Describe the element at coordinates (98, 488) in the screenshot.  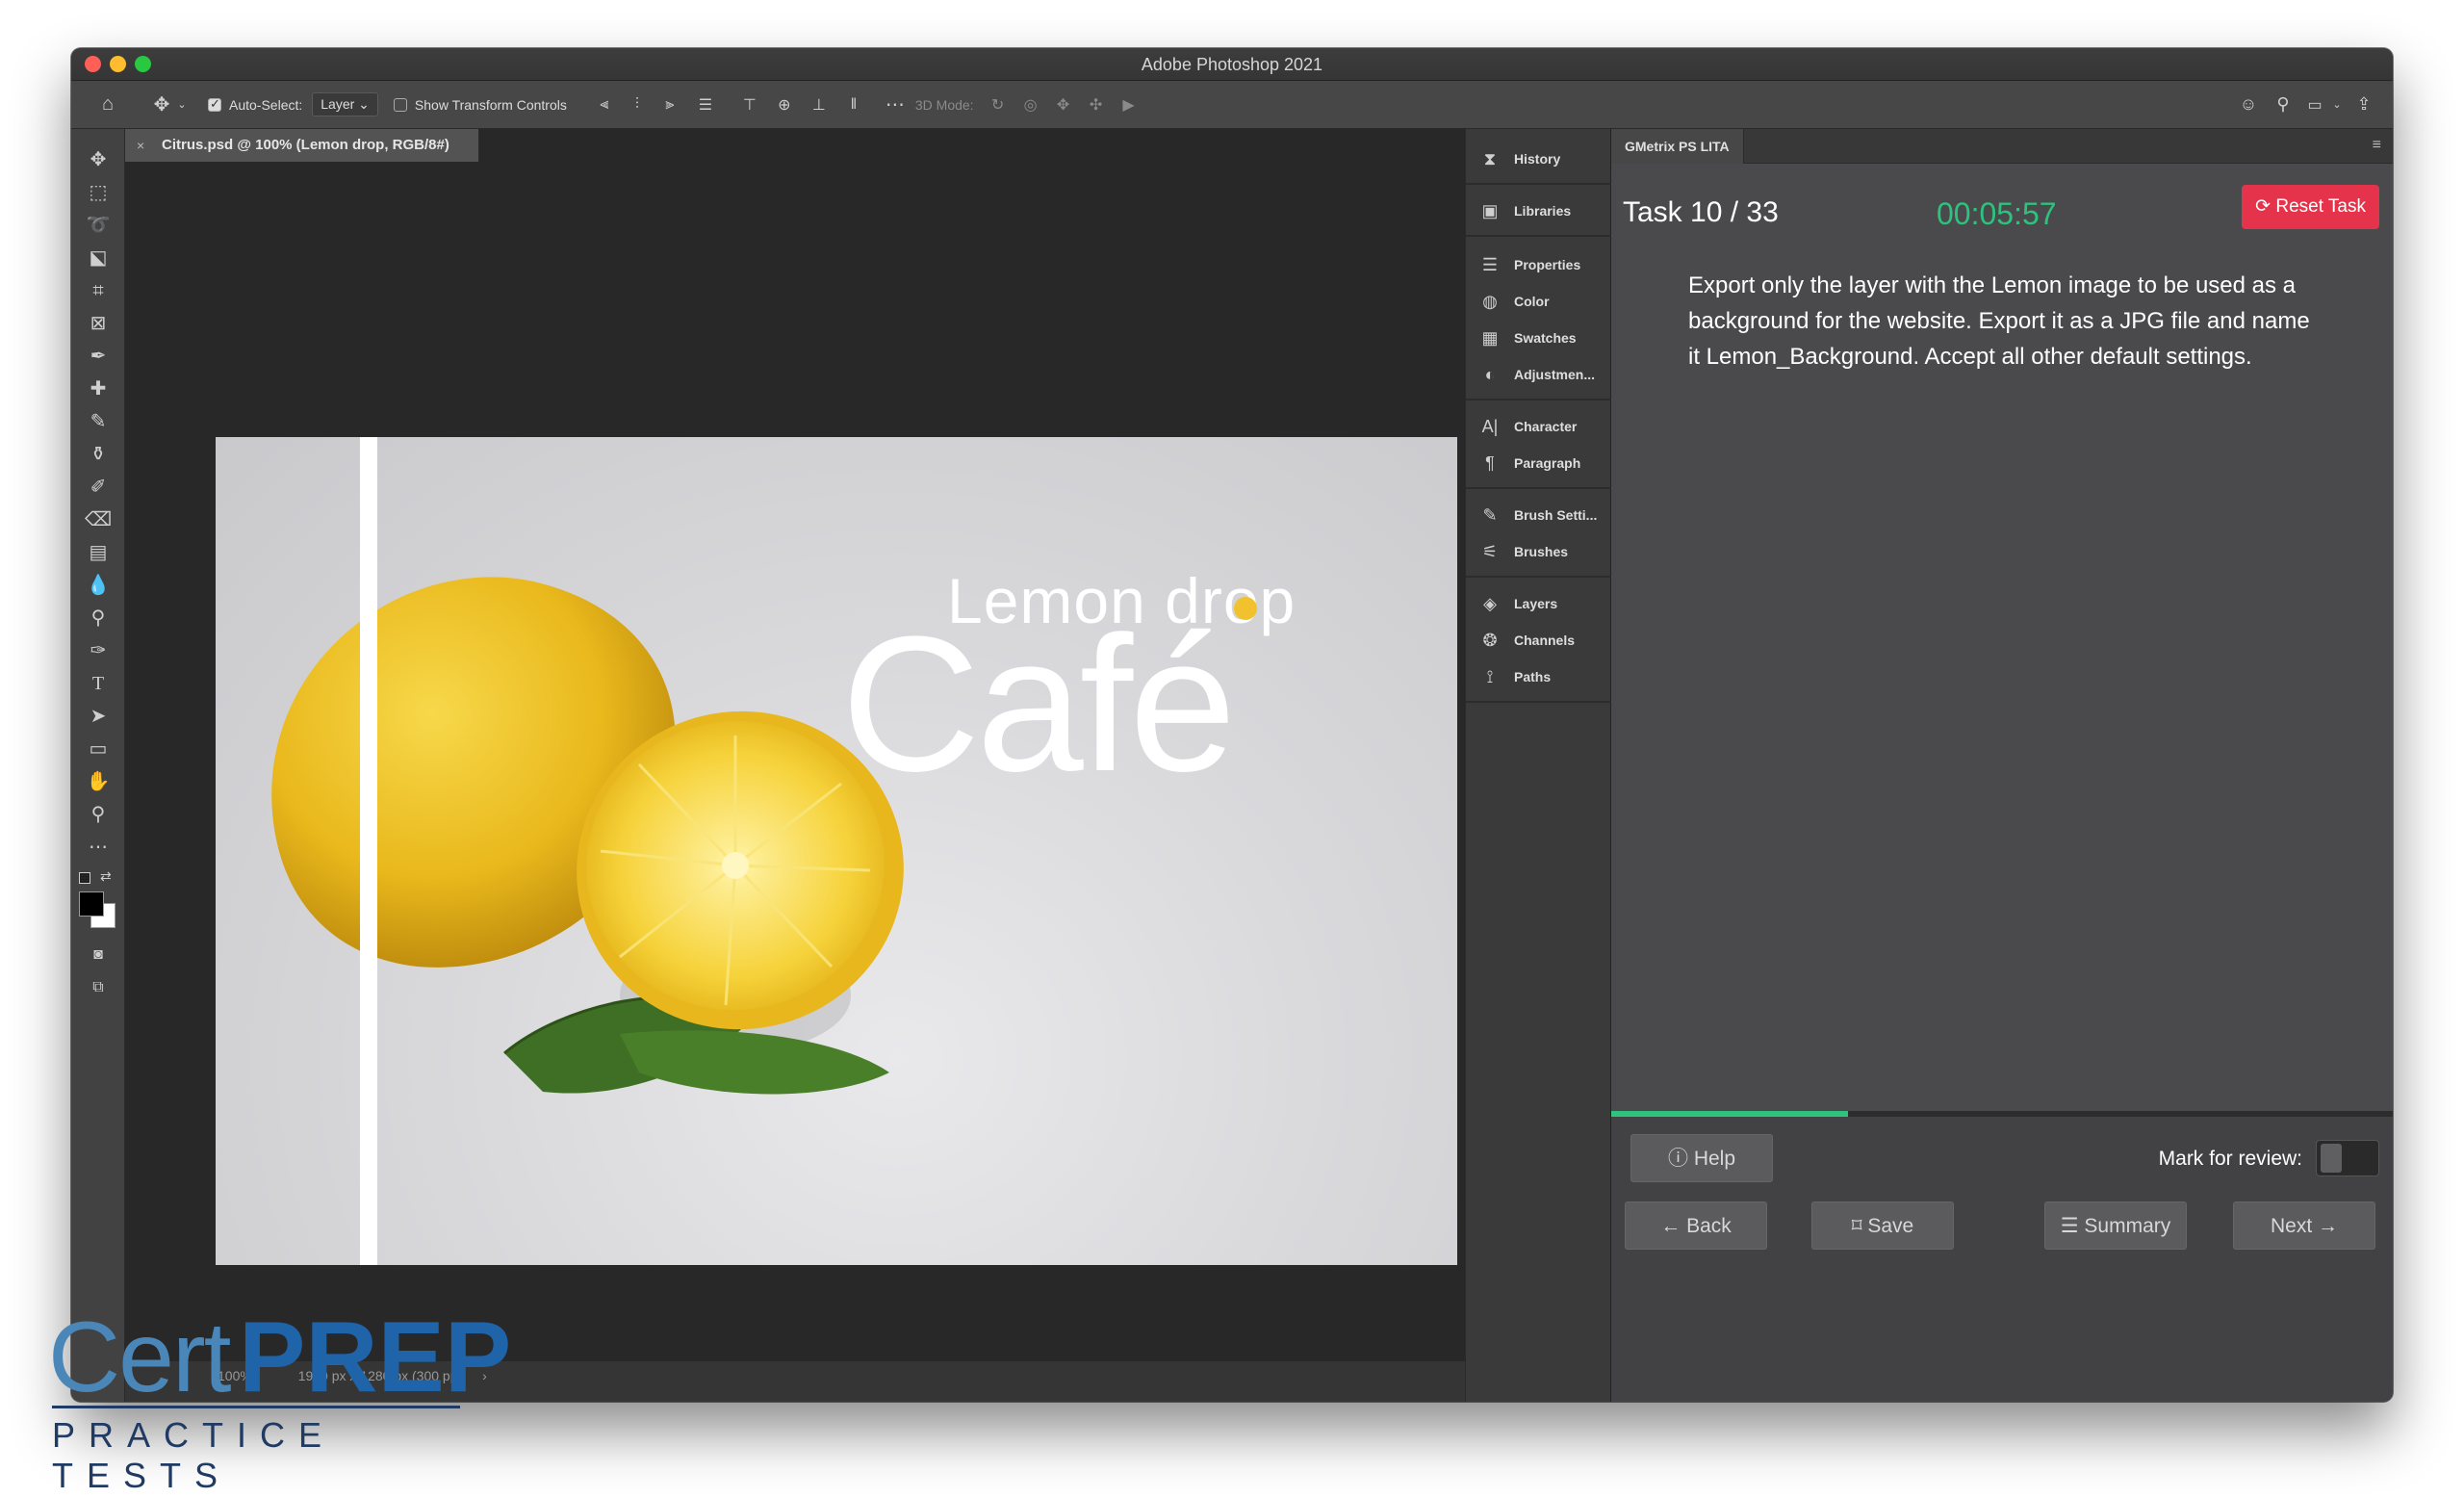
I see `history-brush-tool-icon: ✐` at that location.